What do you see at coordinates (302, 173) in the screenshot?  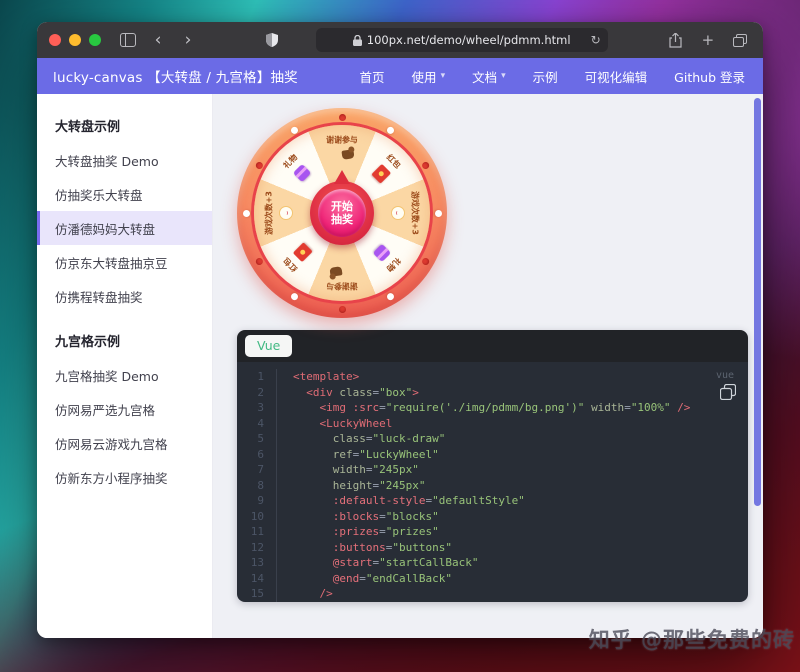 I see `gift-icon` at bounding box center [302, 173].